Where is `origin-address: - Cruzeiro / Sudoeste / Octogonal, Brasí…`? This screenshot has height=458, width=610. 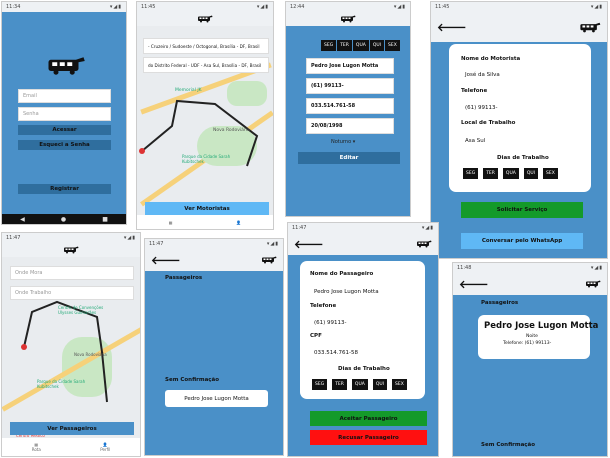
origin-address: - Cruzeiro / Sudoeste / Octogonal, Brasí… is located at coordinates (206, 46).